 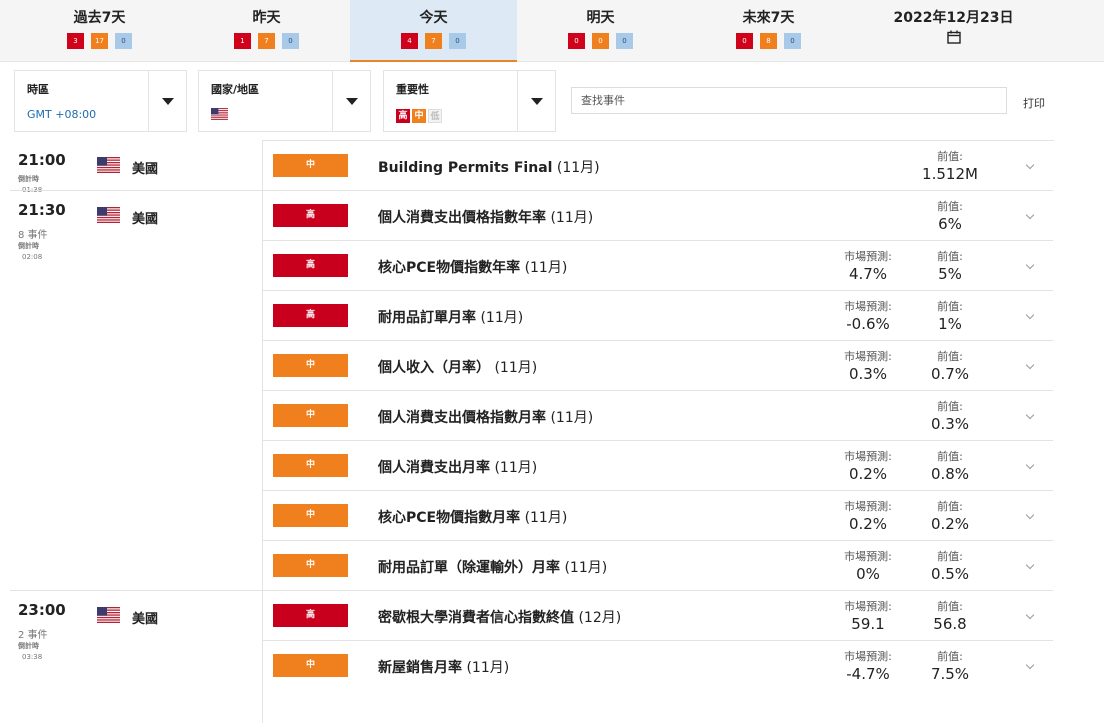 I want to click on previous-value: 56.8, so click(x=950, y=624).